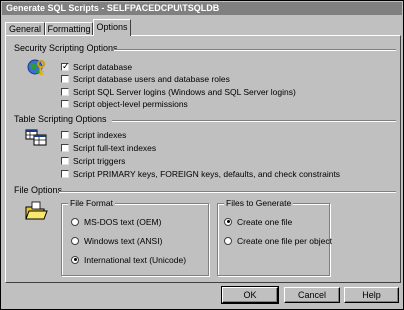 The image size is (404, 310). What do you see at coordinates (36, 212) in the screenshot?
I see `folder-icon` at bounding box center [36, 212].